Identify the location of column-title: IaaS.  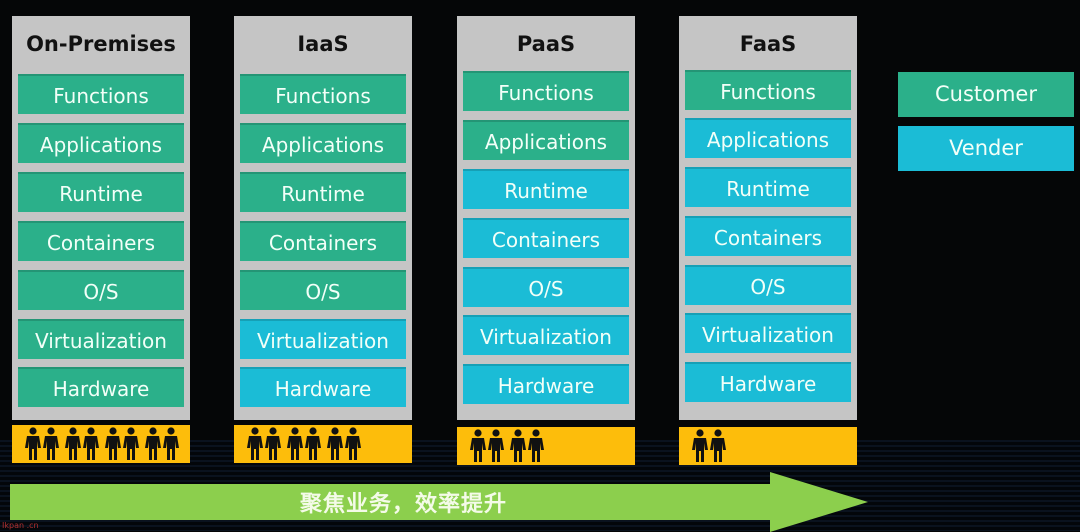
(323, 44).